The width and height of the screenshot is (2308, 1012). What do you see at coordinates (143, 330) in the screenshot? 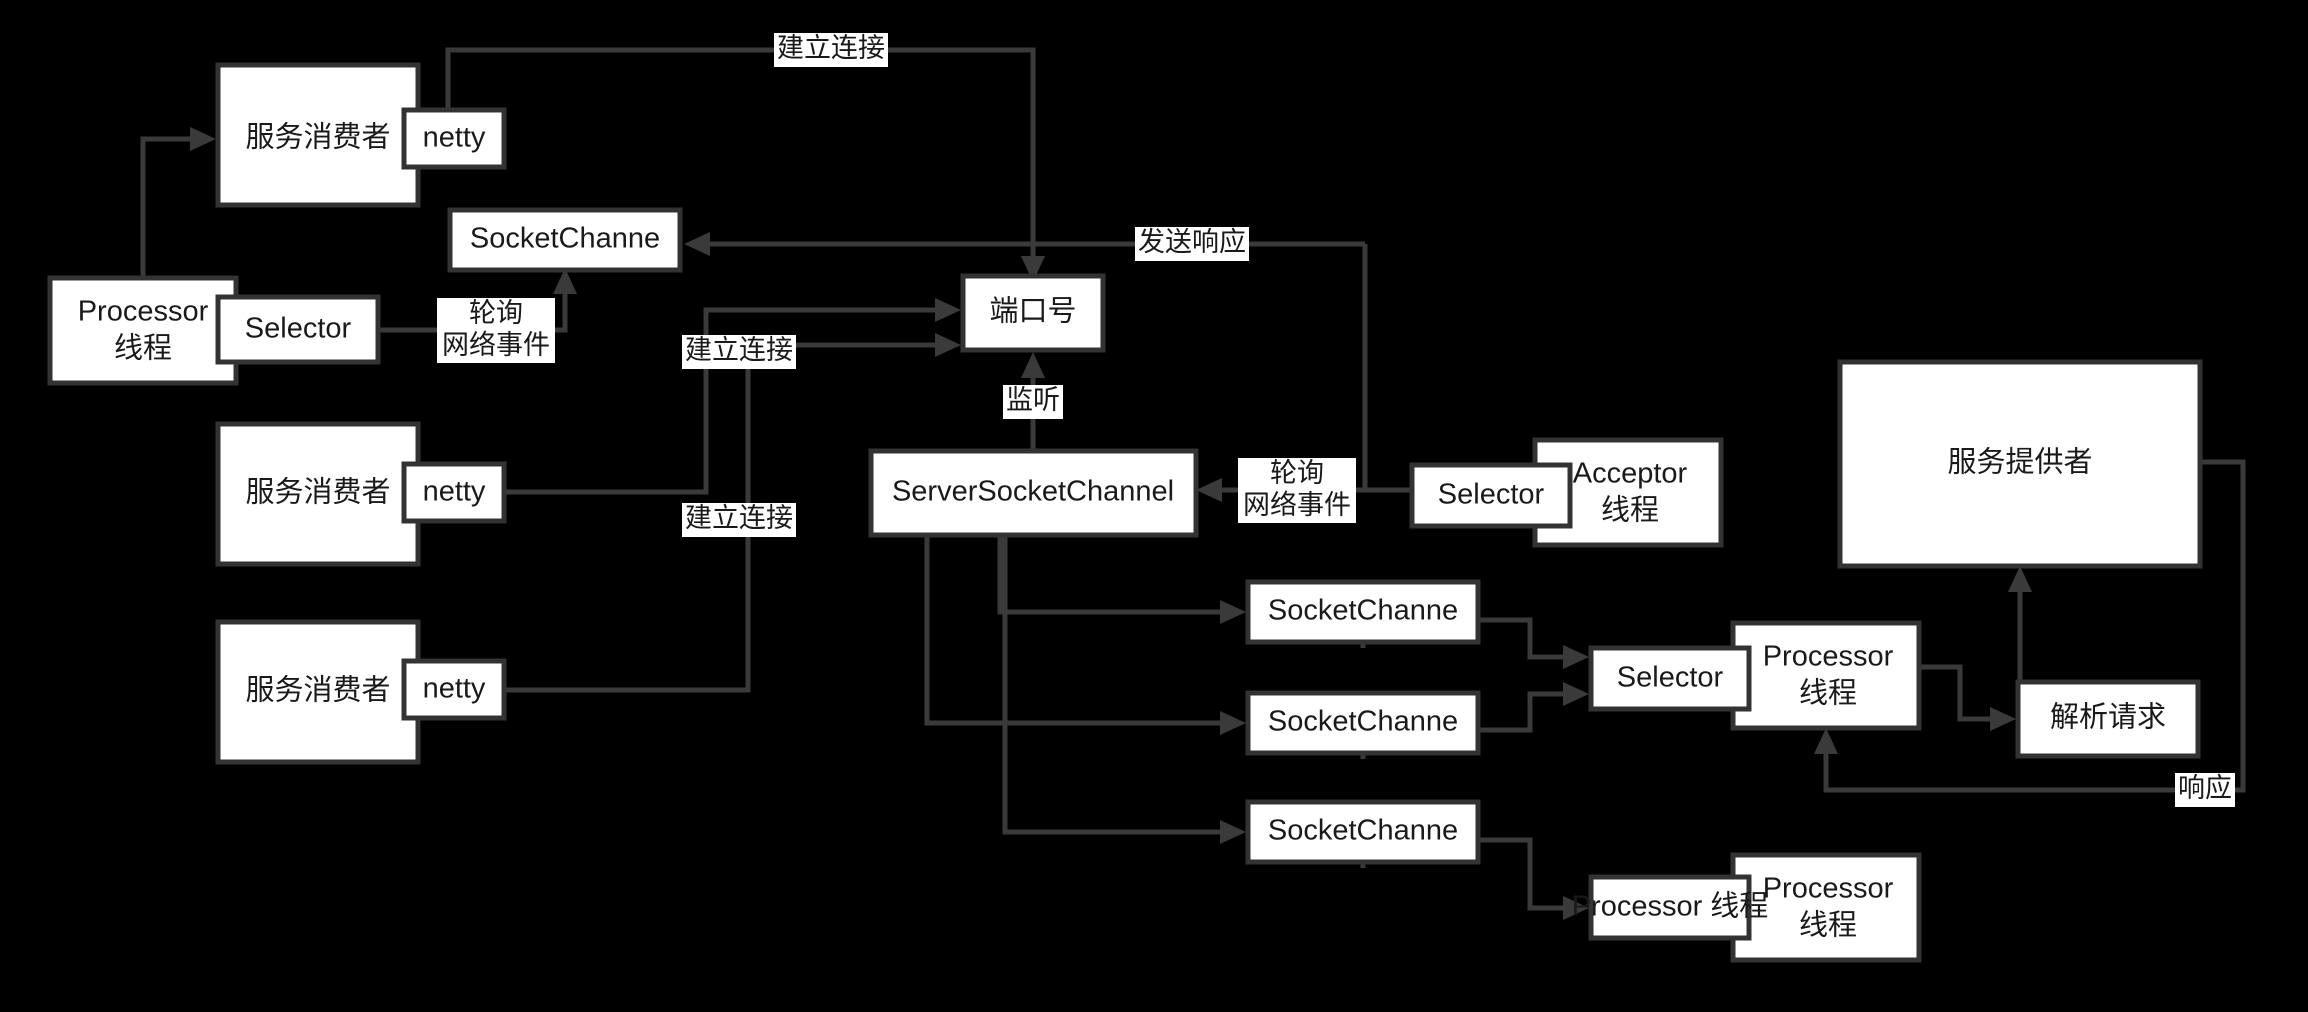
I see `node-processor-left: Processor 线程` at bounding box center [143, 330].